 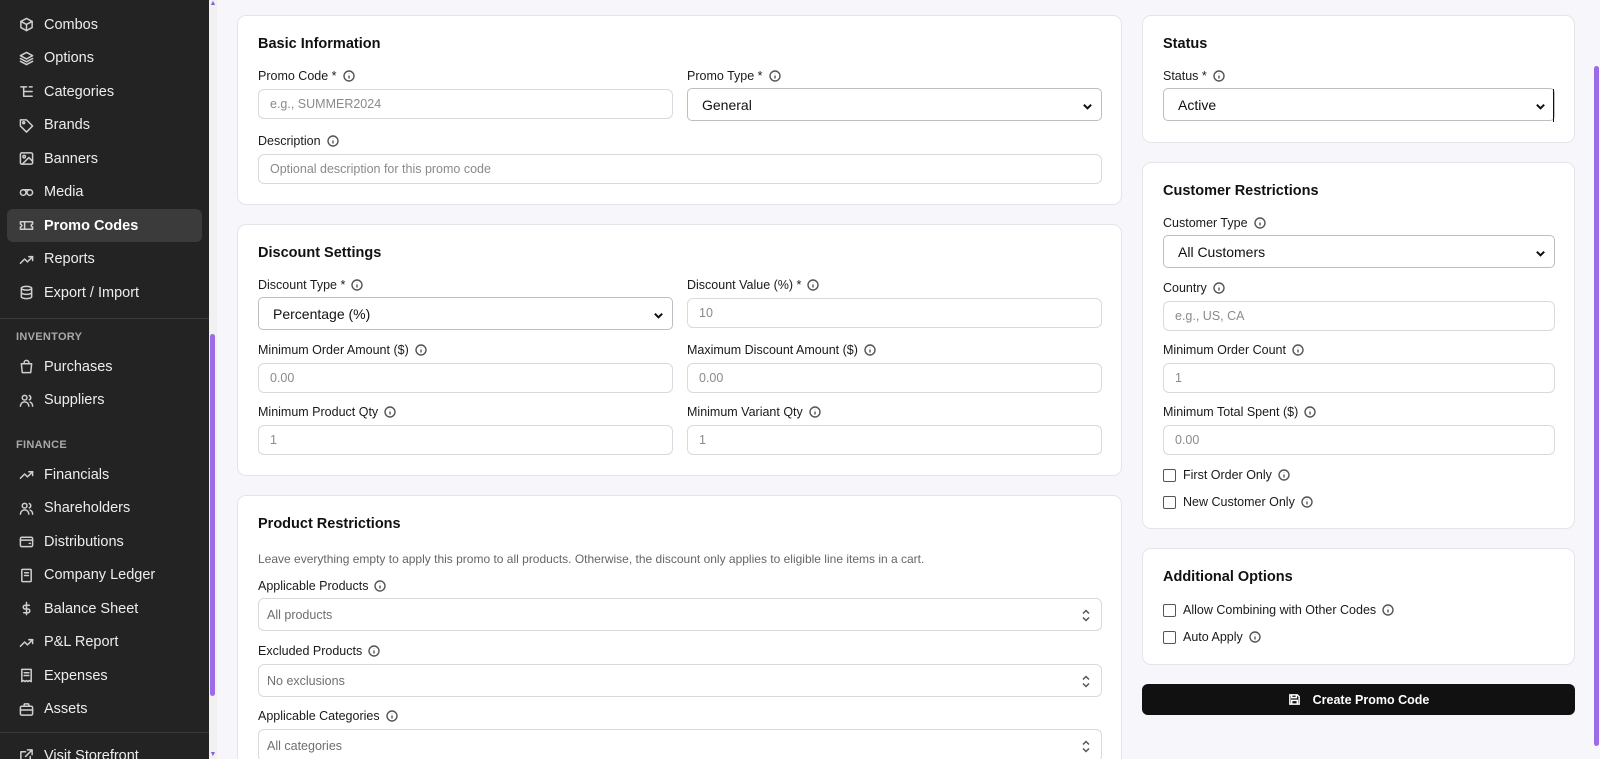 I want to click on promo-code-input: e.g., SUMMER2024, so click(x=465, y=104).